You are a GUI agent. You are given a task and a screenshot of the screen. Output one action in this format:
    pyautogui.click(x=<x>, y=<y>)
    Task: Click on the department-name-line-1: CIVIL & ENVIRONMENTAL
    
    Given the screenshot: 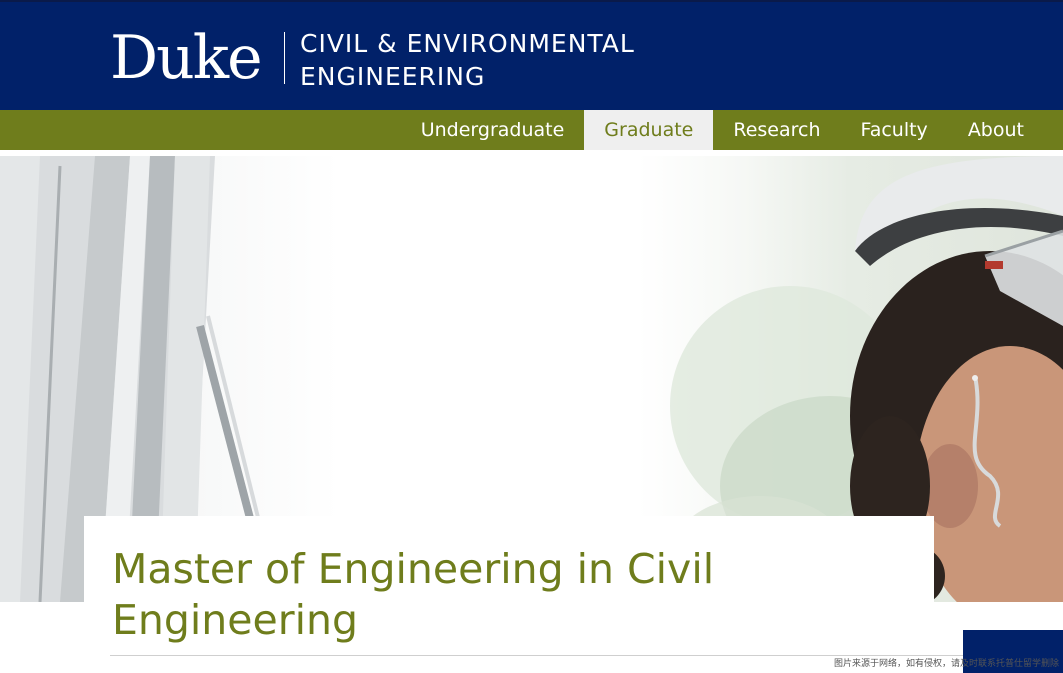 What is the action you would take?
    pyautogui.click(x=467, y=43)
    